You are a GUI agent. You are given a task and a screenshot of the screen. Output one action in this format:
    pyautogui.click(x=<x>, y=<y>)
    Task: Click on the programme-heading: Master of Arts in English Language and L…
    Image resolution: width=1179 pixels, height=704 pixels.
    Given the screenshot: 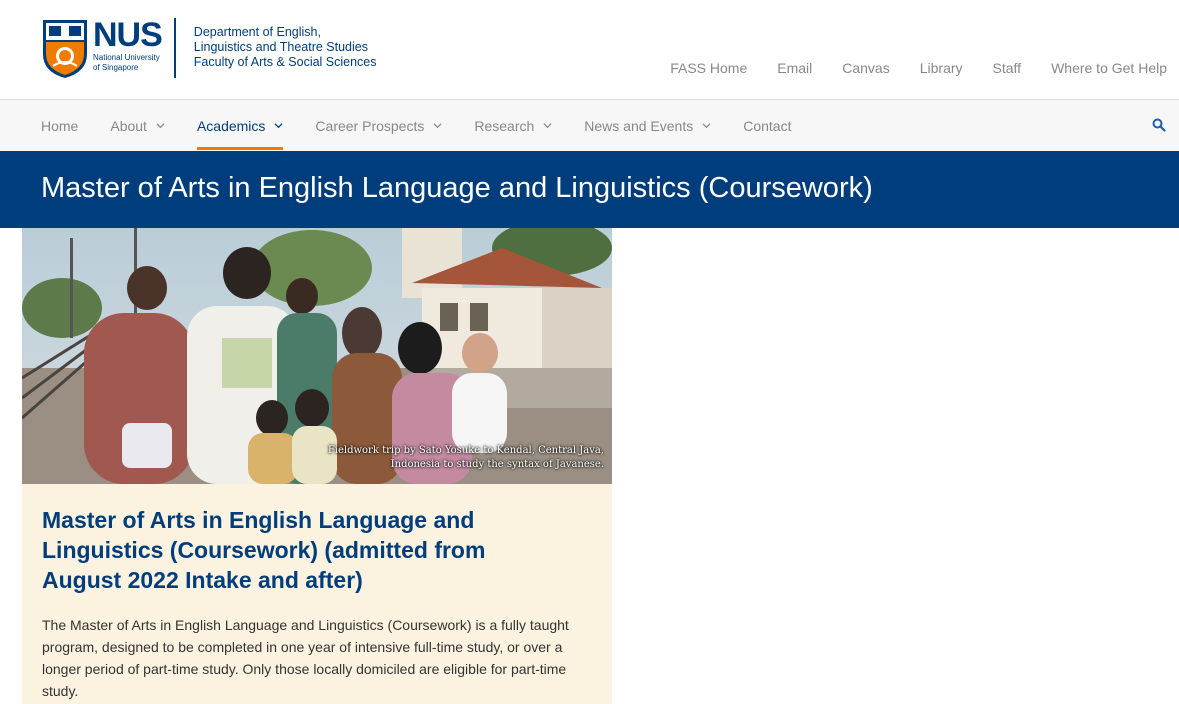 What is the action you would take?
    pyautogui.click(x=264, y=550)
    